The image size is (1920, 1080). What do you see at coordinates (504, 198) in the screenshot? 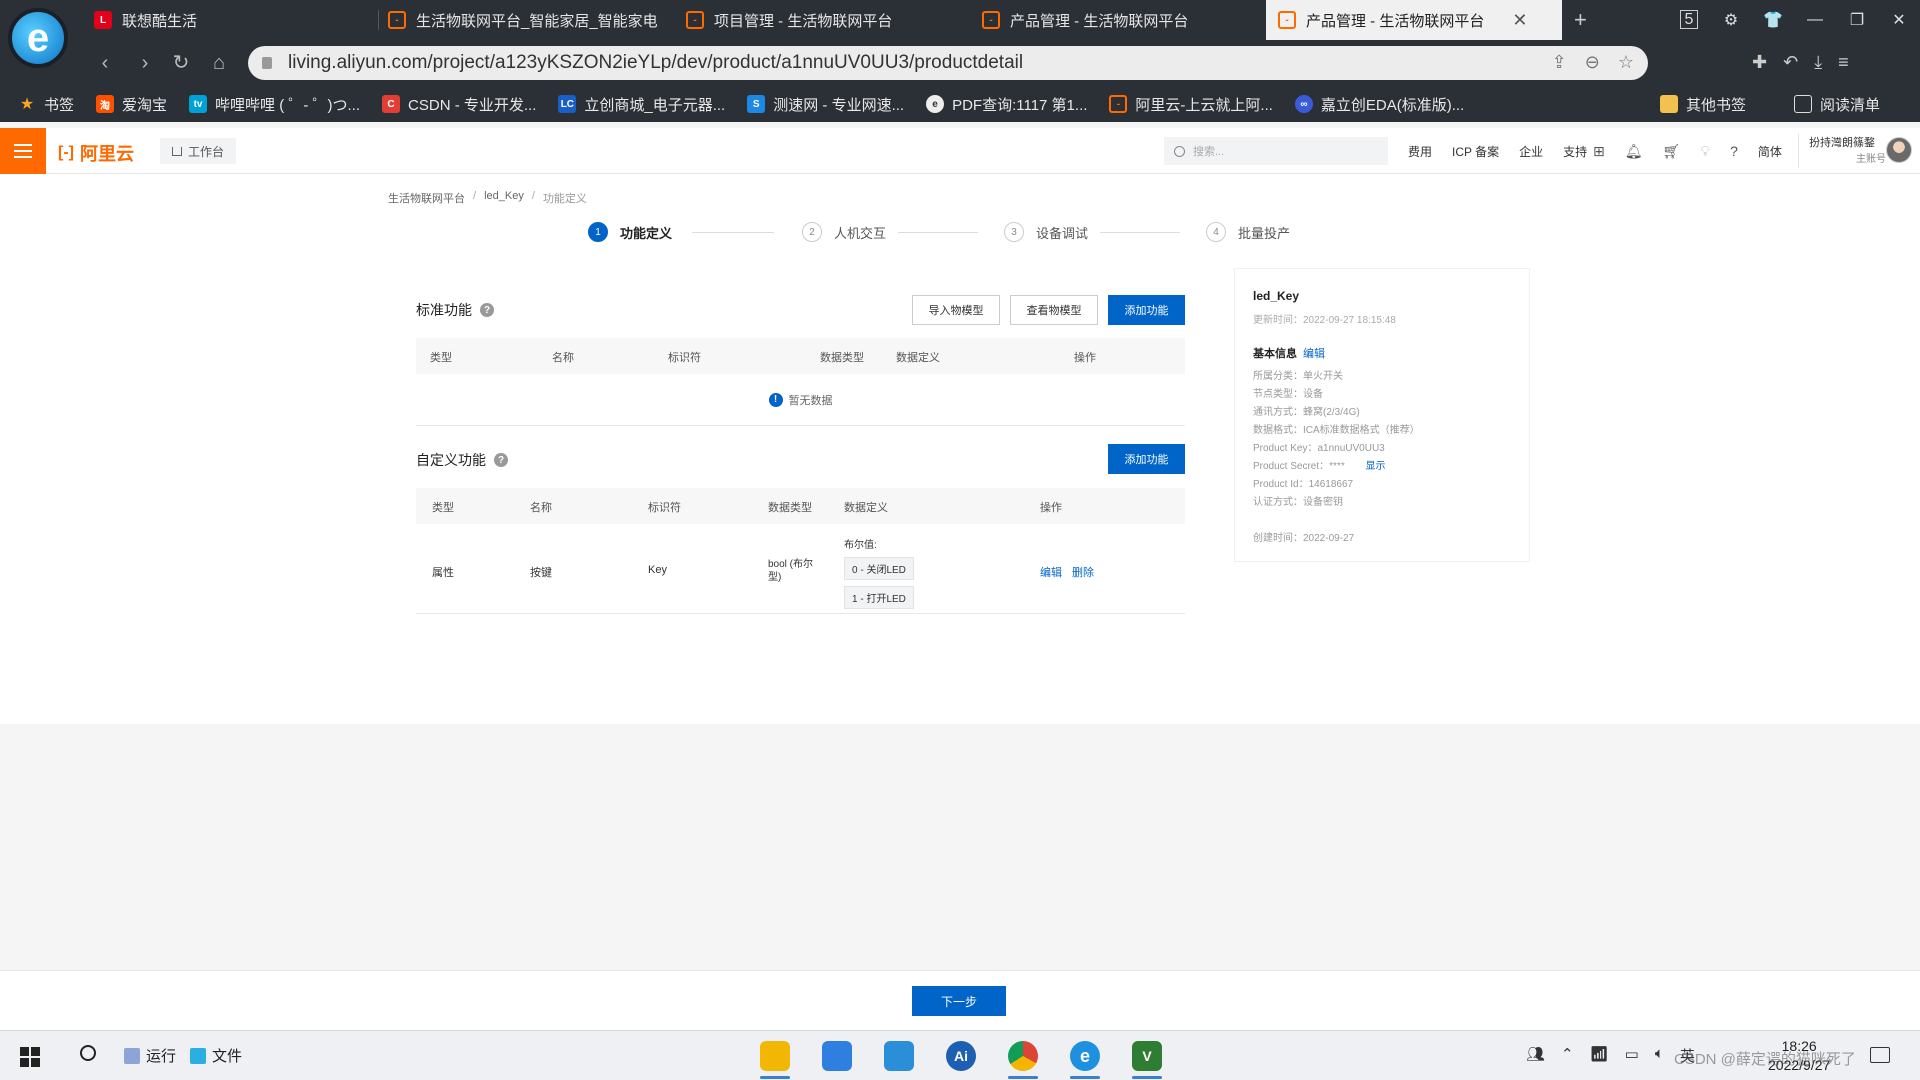
I see `breadcrumb-item: led_Key` at bounding box center [504, 198].